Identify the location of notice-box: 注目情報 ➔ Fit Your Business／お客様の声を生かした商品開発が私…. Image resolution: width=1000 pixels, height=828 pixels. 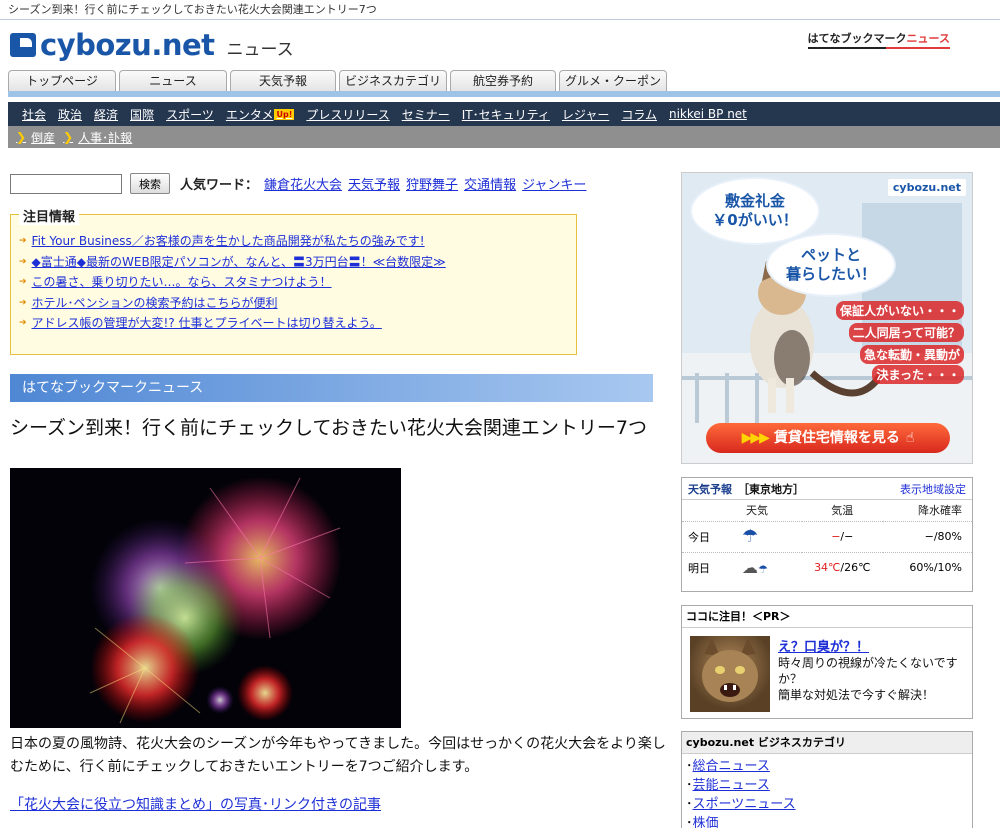
(293, 280).